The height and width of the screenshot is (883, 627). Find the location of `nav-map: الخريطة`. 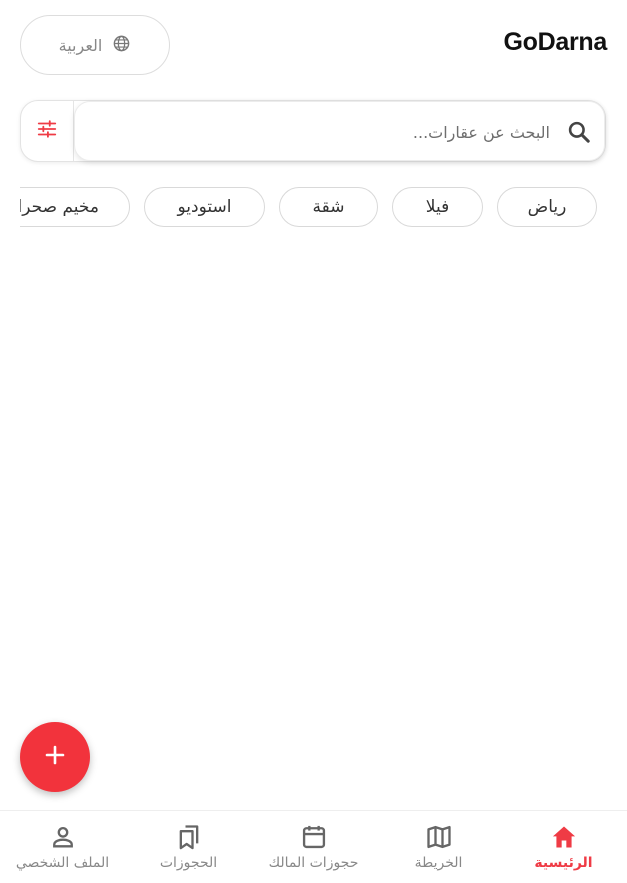

nav-map: الخريطة is located at coordinates (438, 847).